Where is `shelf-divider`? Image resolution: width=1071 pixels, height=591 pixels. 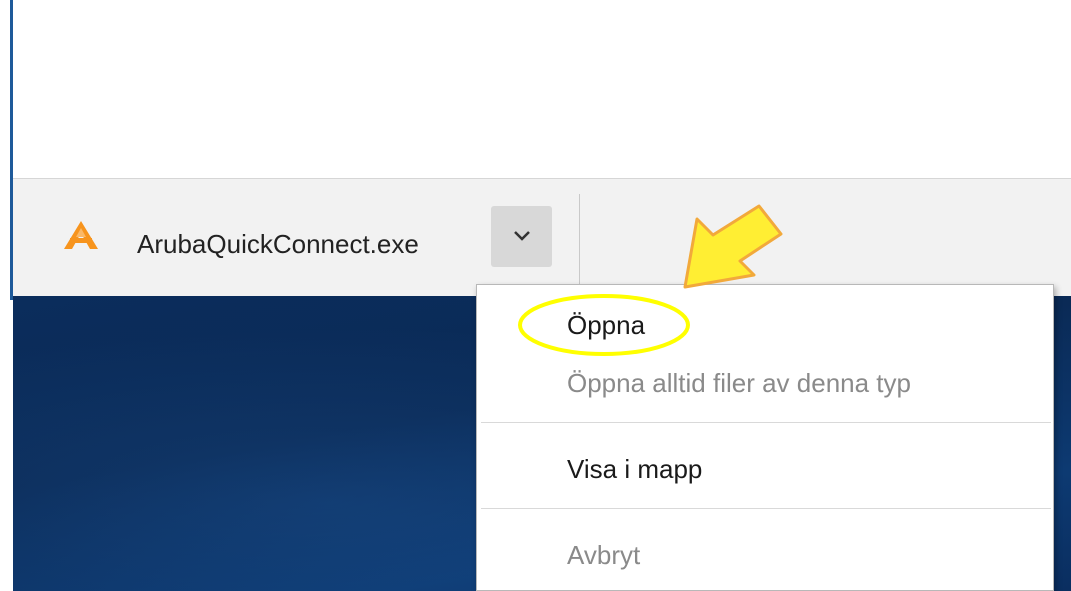
shelf-divider is located at coordinates (579, 244).